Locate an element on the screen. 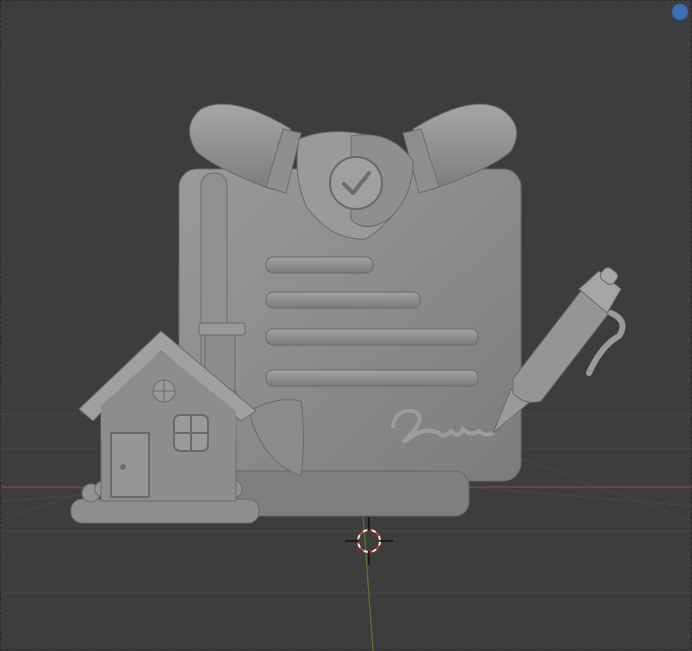 This screenshot has height=651, width=692. badge-circle is located at coordinates (356, 183).